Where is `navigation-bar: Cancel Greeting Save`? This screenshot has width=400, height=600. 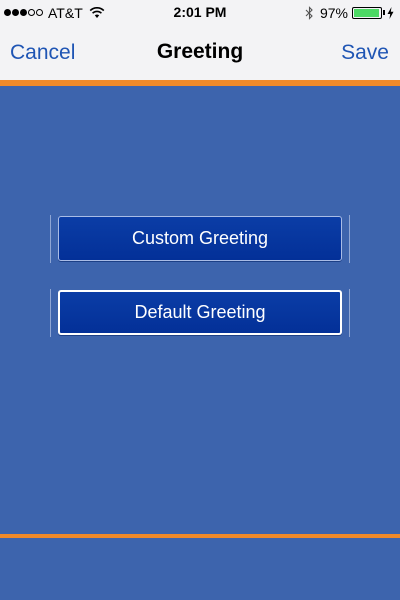
navigation-bar: Cancel Greeting Save is located at coordinates (200, 52).